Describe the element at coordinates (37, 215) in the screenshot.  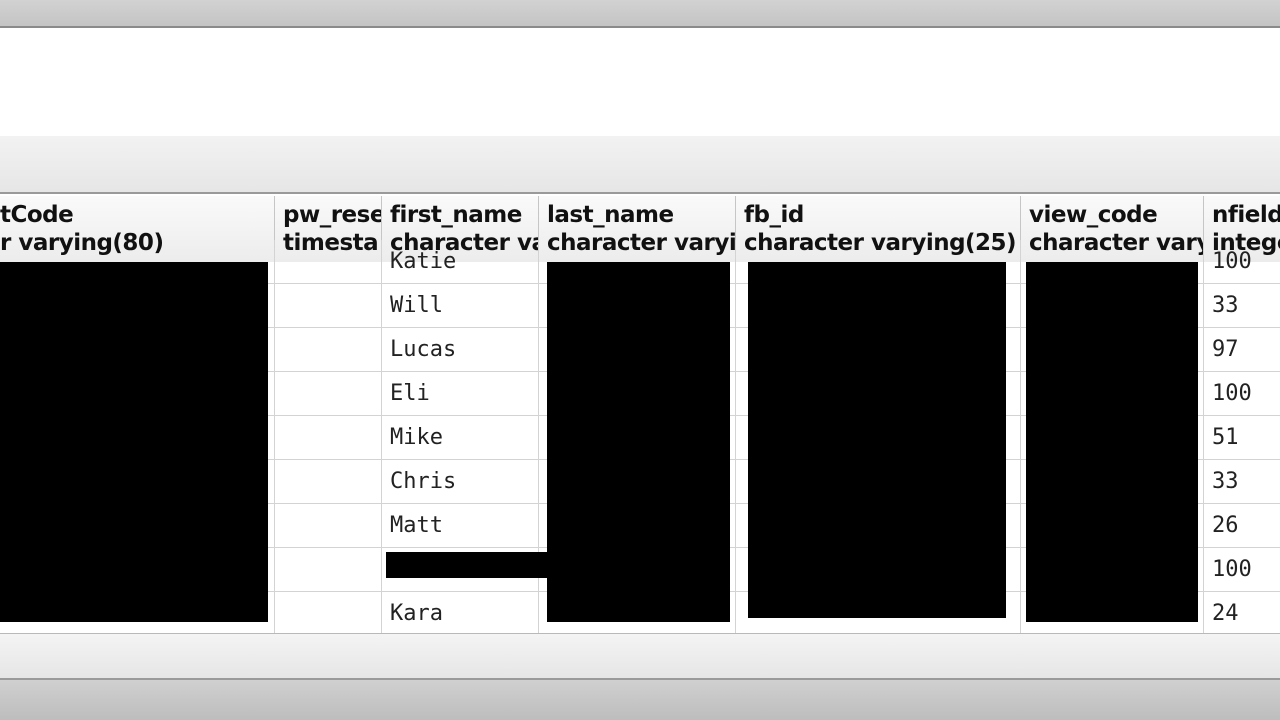
I see `column-name: tCode` at that location.